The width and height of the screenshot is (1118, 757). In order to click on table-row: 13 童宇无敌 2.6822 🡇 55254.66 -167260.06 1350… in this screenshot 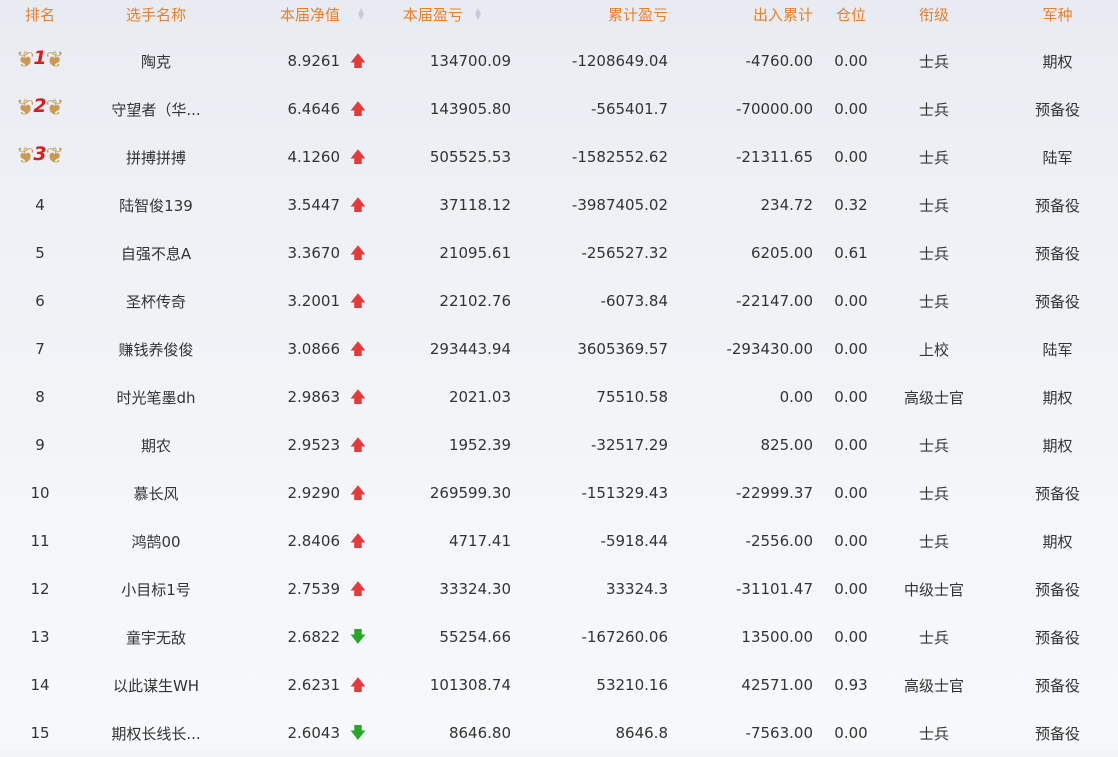, I will do `click(559, 637)`.